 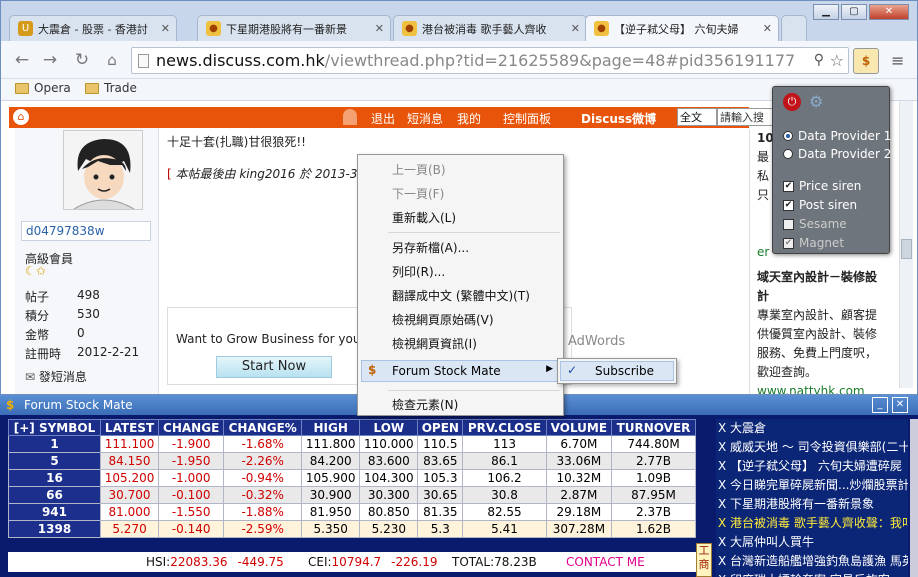 I want to click on stock-cell: 110.000, so click(x=389, y=444).